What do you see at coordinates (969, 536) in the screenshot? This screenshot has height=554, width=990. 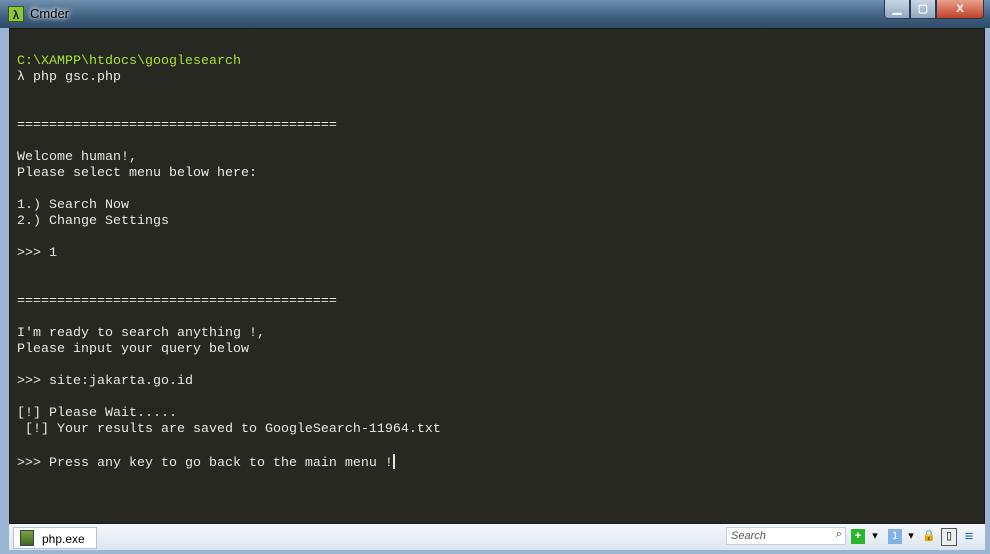 I see `menu-icon: ≡` at bounding box center [969, 536].